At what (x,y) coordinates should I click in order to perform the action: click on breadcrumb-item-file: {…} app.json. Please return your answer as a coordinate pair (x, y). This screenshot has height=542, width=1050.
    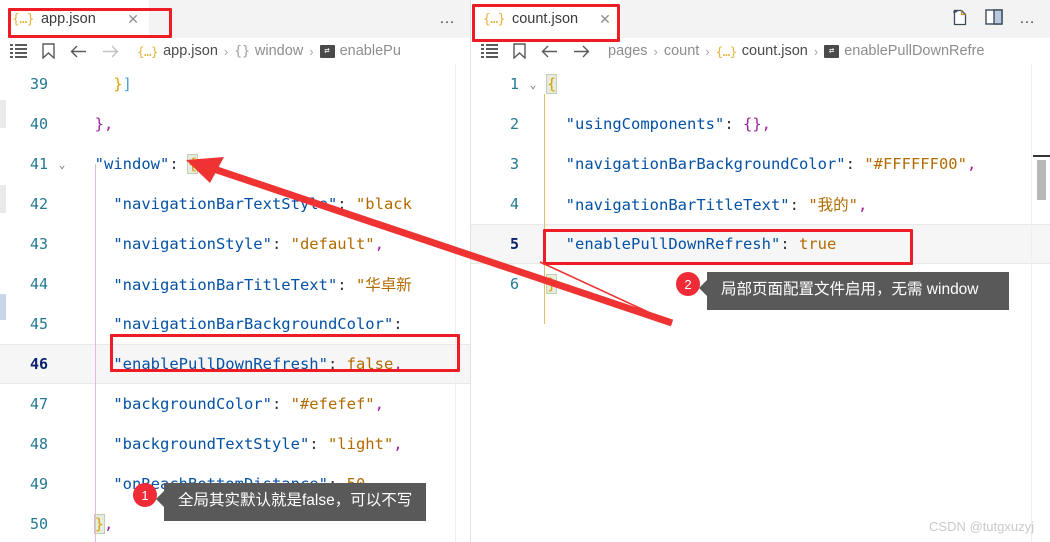
    Looking at the image, I should click on (177, 51).